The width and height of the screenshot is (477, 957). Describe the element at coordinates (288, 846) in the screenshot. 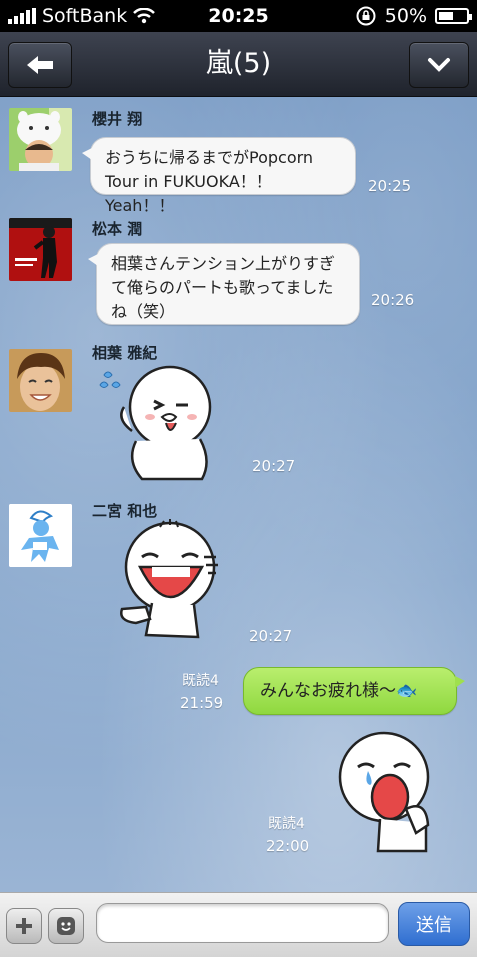

I see `message-time: 22:00` at that location.